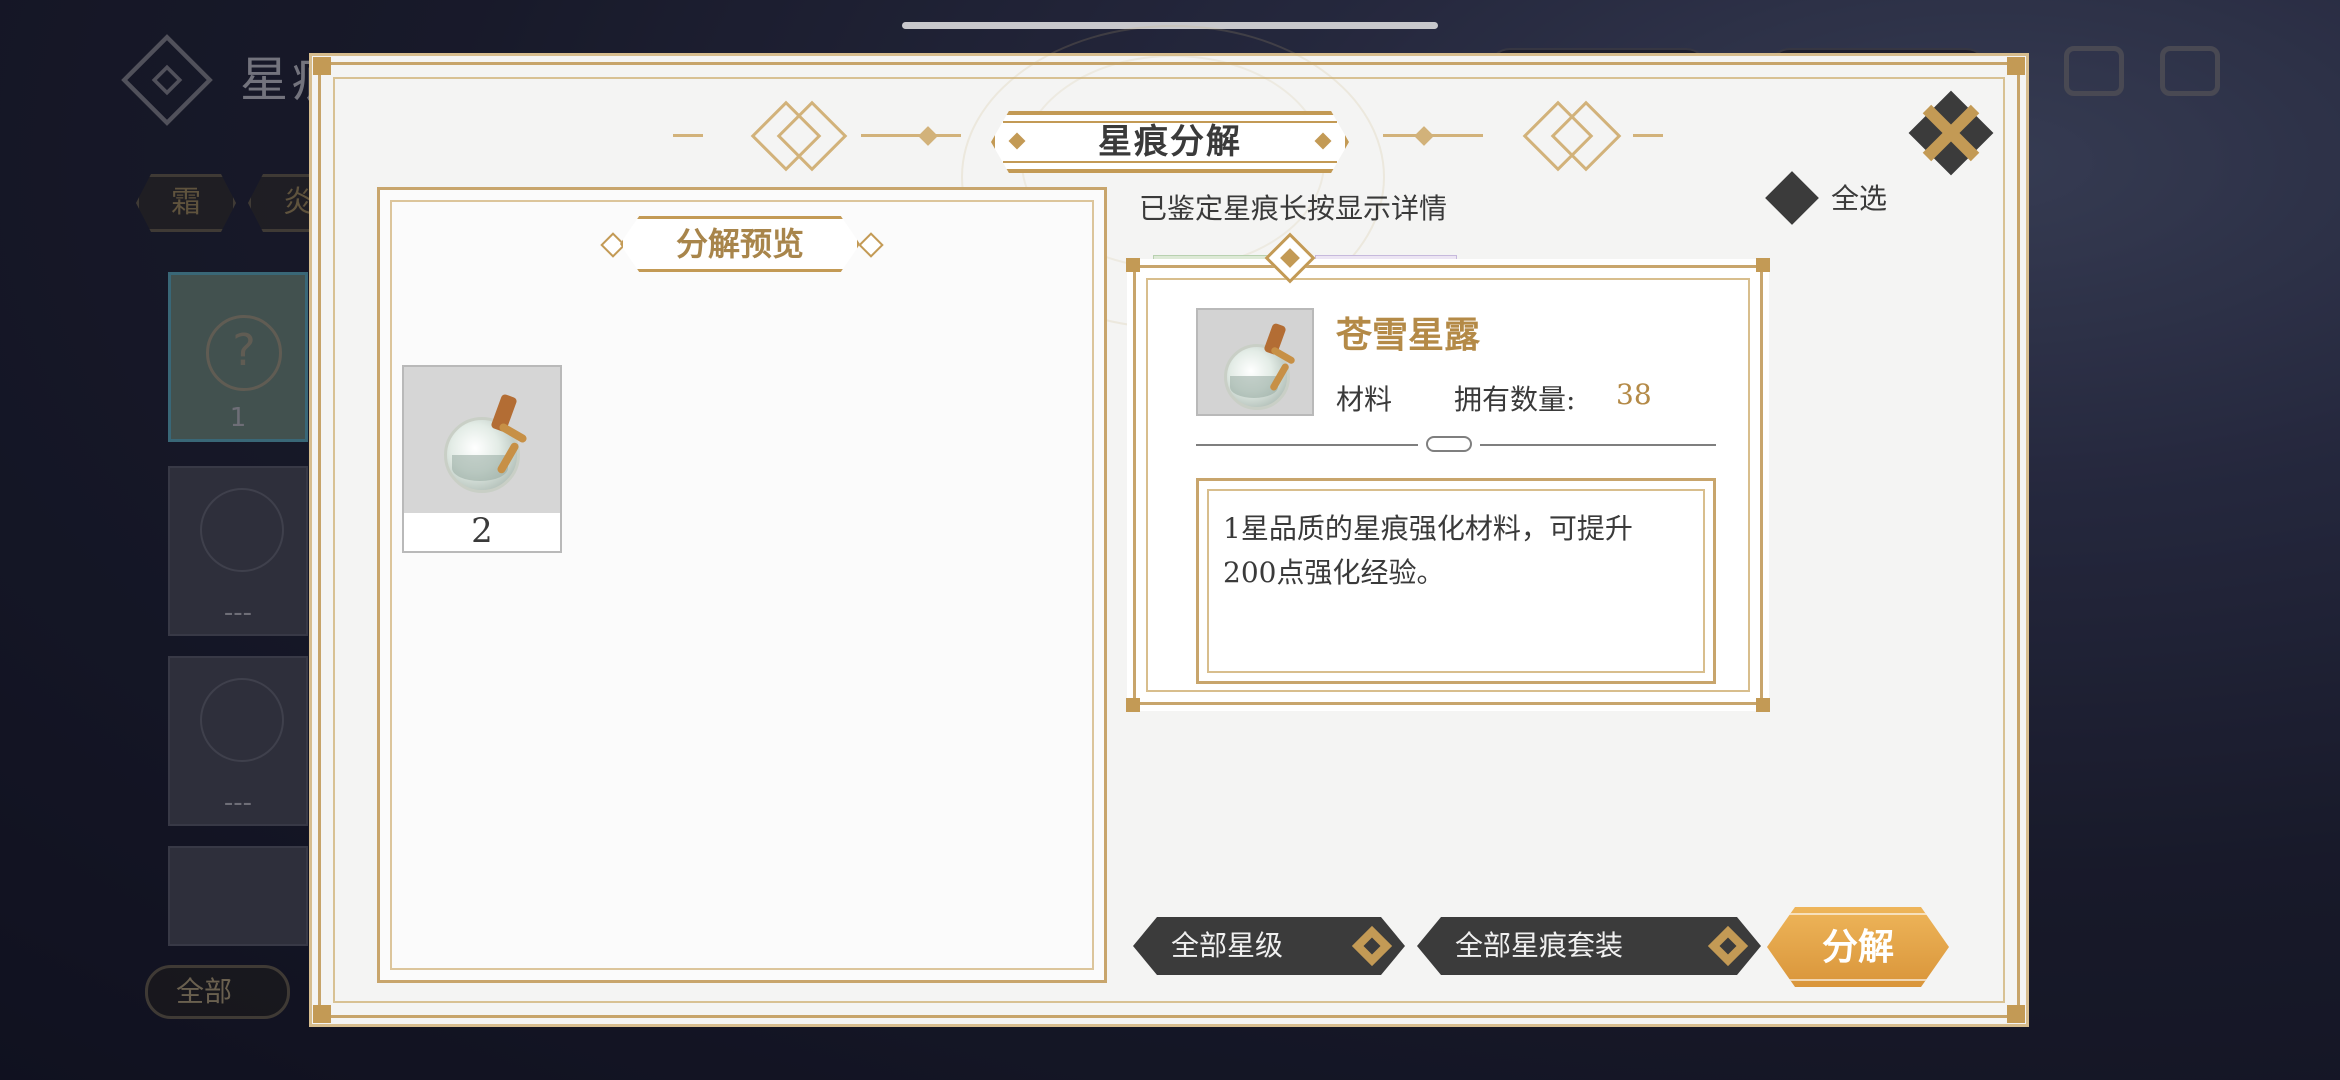 This screenshot has height=1080, width=2340. Describe the element at coordinates (1951, 133) in the screenshot. I see `close-button` at that location.